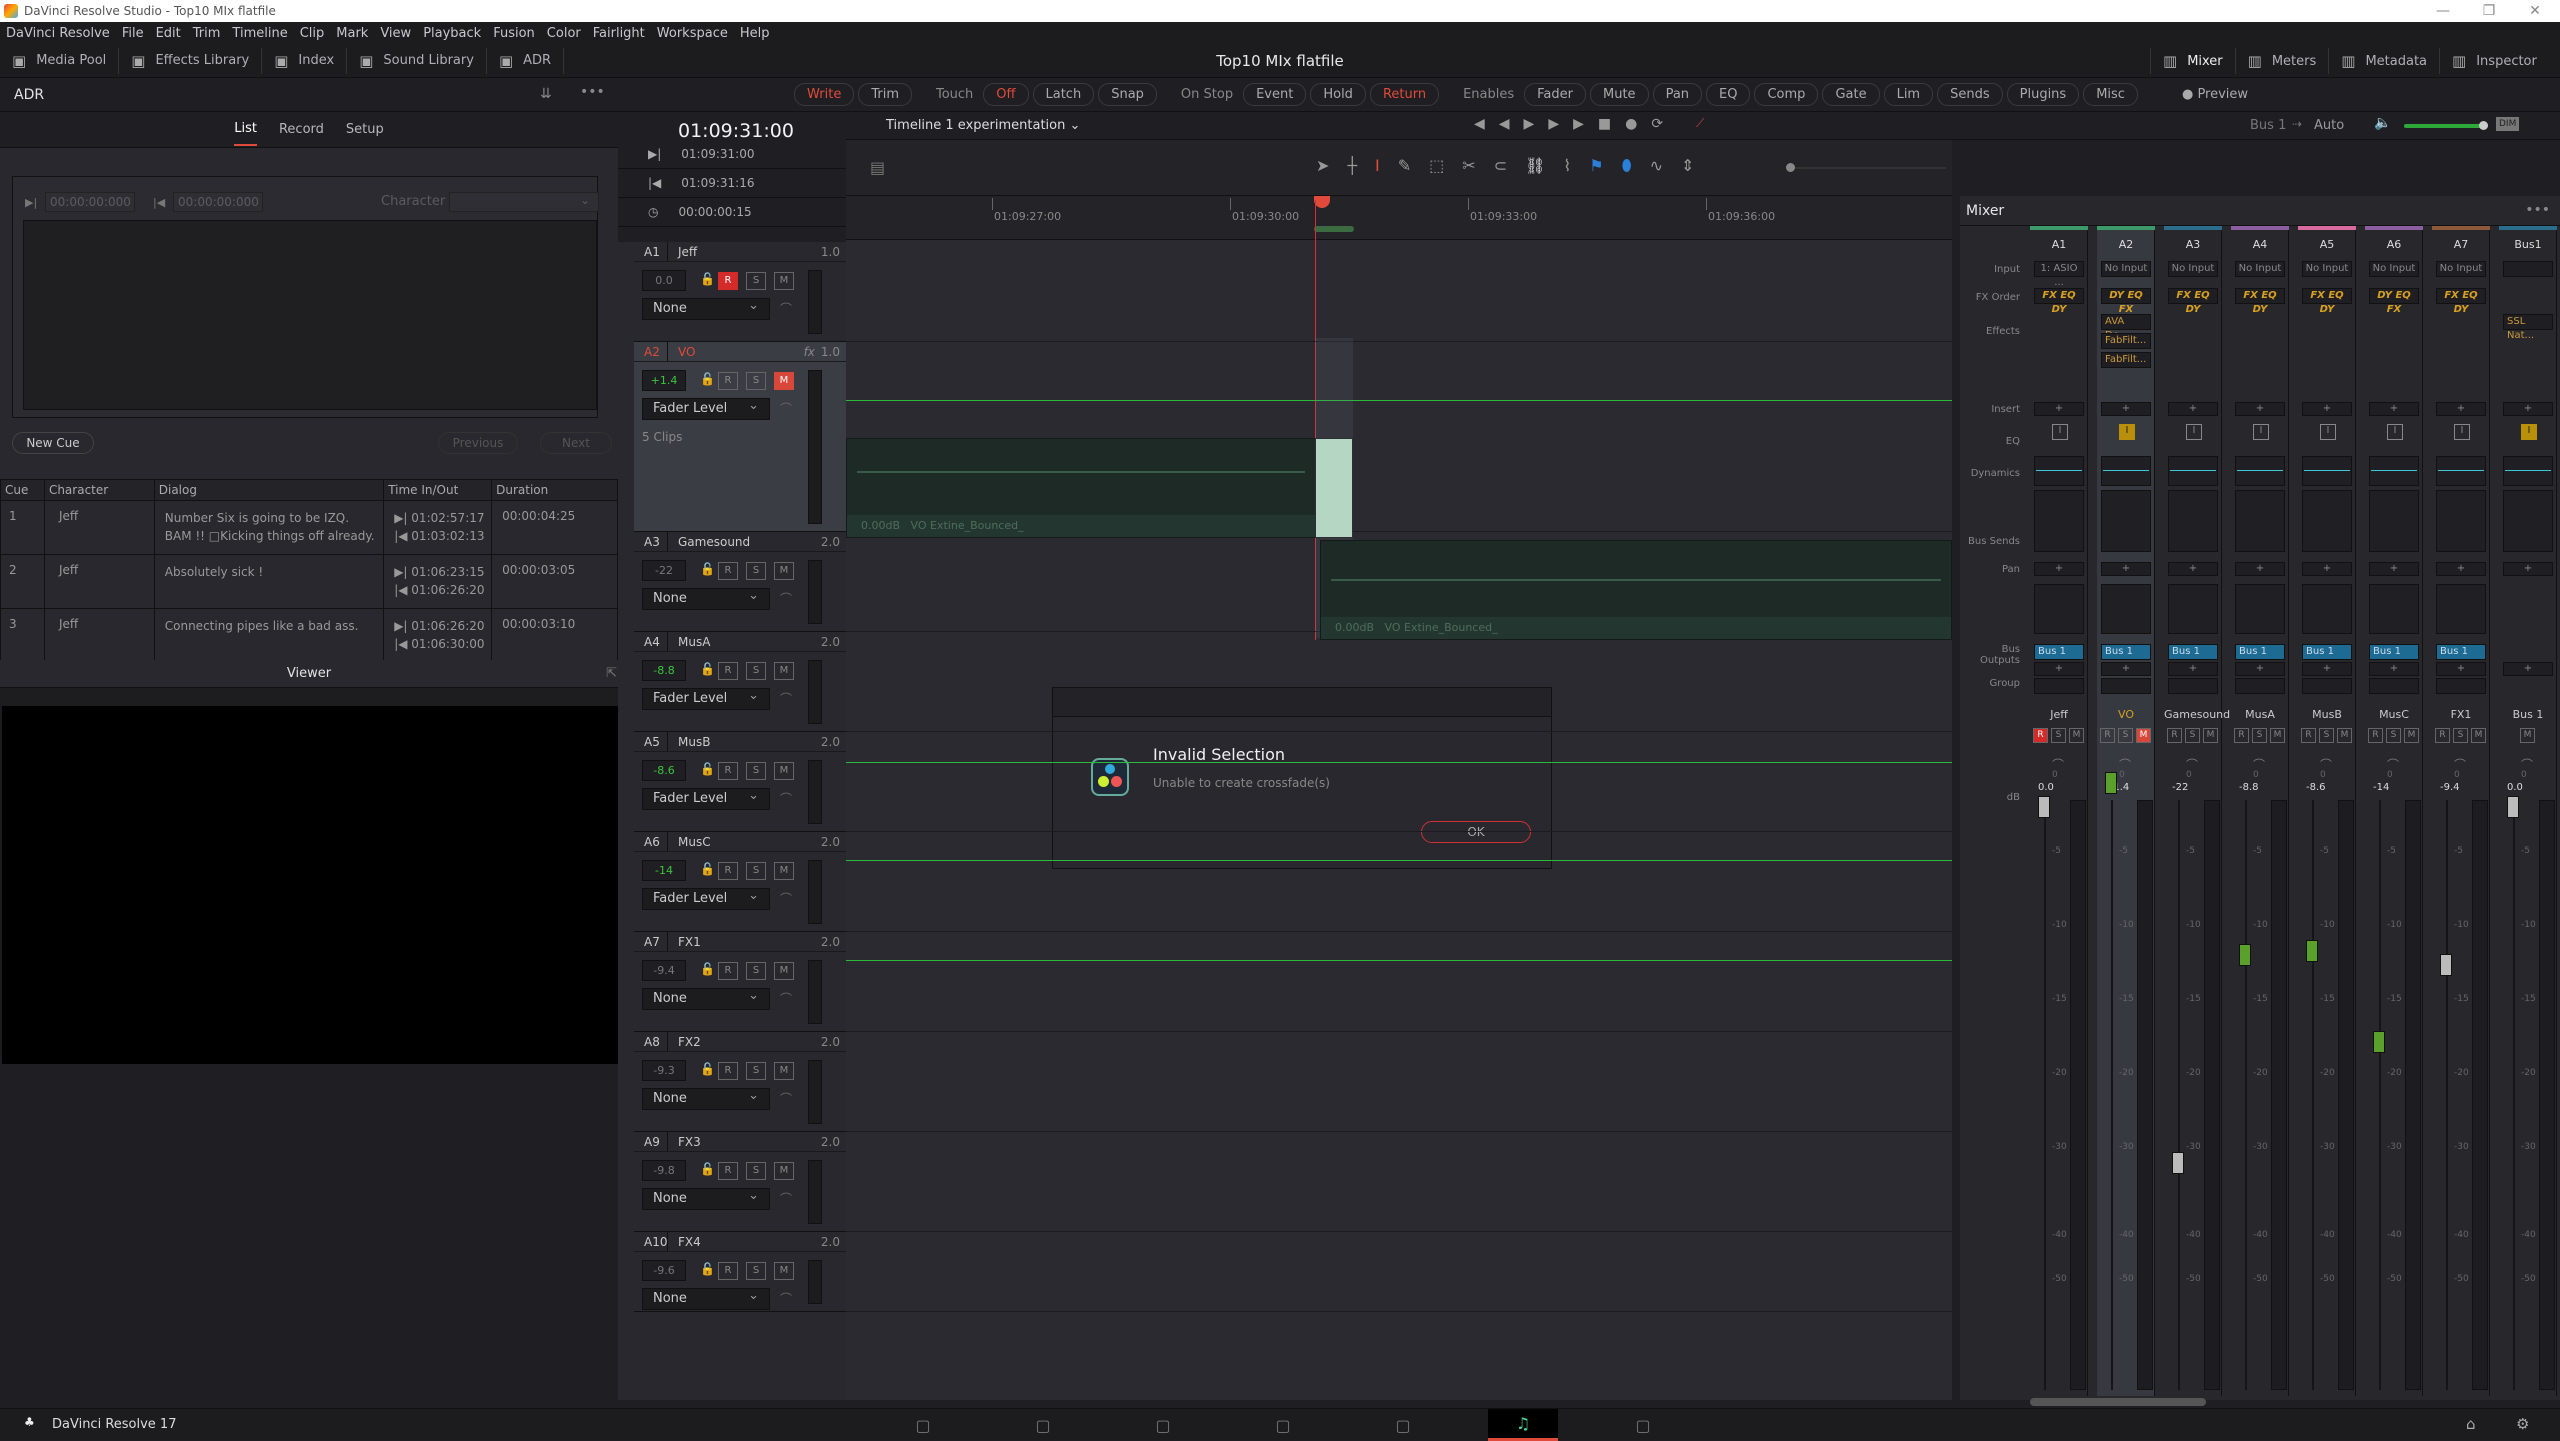 Image resolution: width=2560 pixels, height=1441 pixels. What do you see at coordinates (58, 33) in the screenshot?
I see `menu-davinci-resolve: DaVinci Resolve` at bounding box center [58, 33].